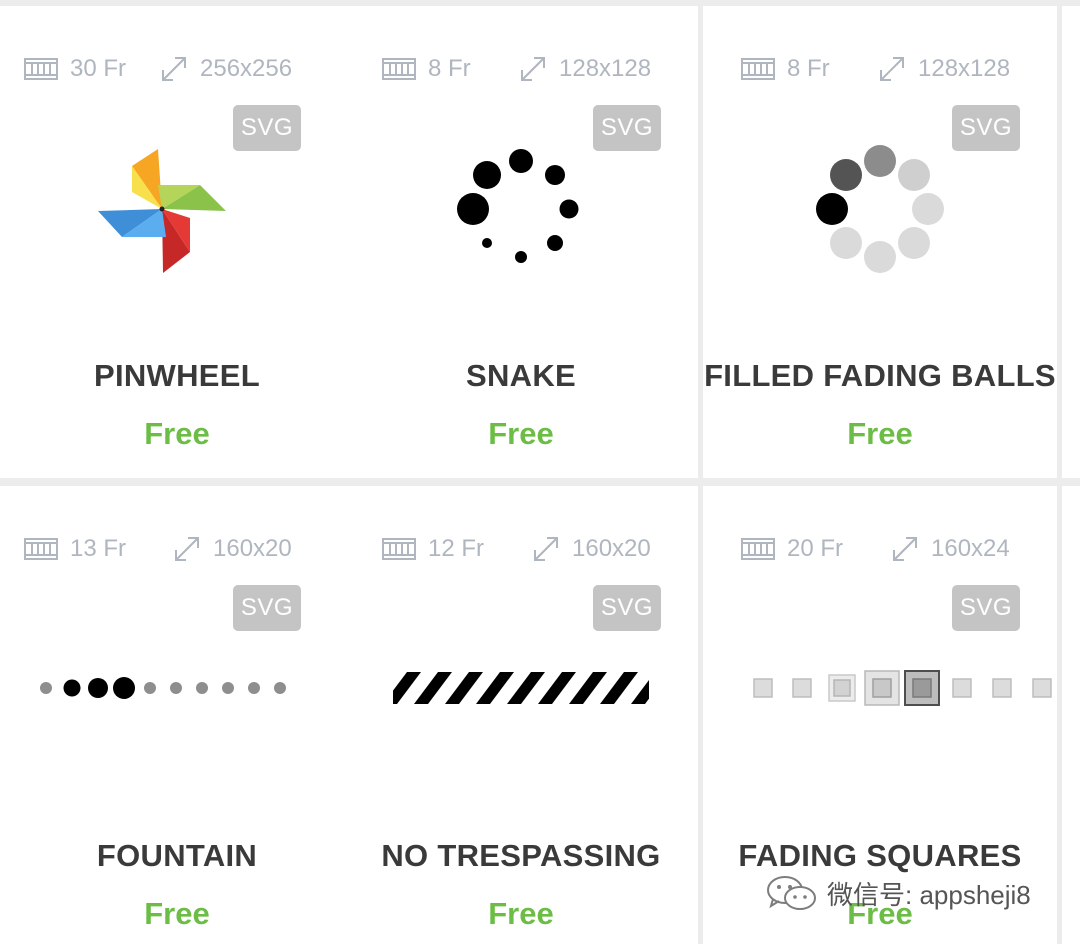 The image size is (1080, 944). I want to click on card-title: FOUNTAIN, so click(177, 855).